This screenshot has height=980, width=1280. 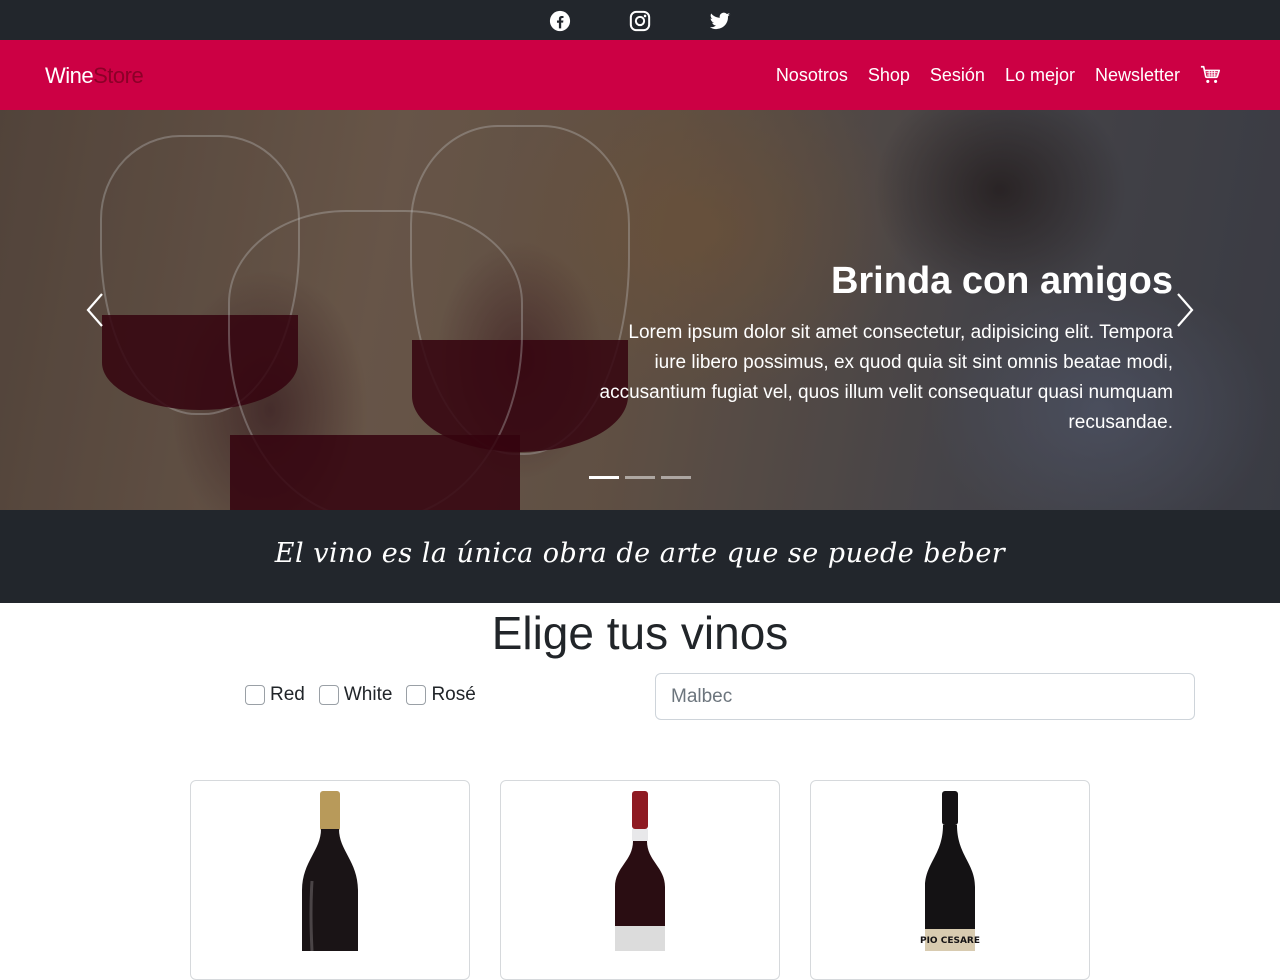 I want to click on twitter-icon, so click(x=720, y=21).